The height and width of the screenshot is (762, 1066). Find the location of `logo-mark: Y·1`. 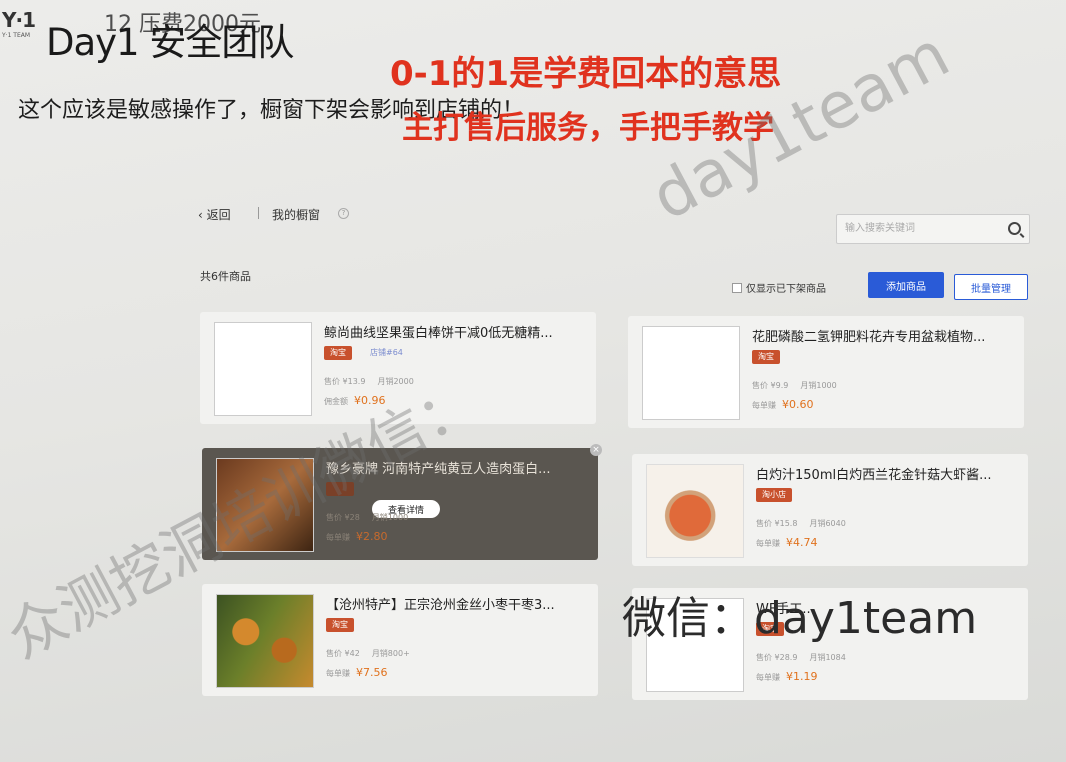

logo-mark: Y·1 is located at coordinates (19, 20).